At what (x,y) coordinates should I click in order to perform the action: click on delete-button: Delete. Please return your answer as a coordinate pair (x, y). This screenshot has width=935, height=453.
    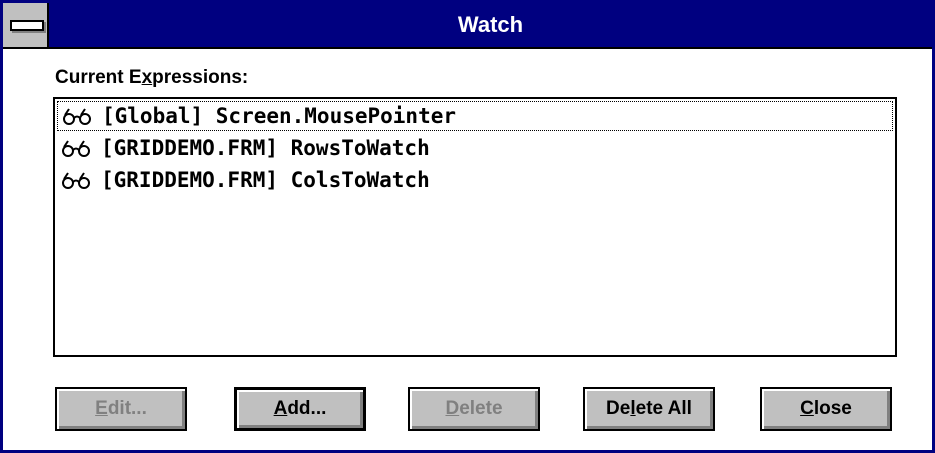
    Looking at the image, I should click on (474, 409).